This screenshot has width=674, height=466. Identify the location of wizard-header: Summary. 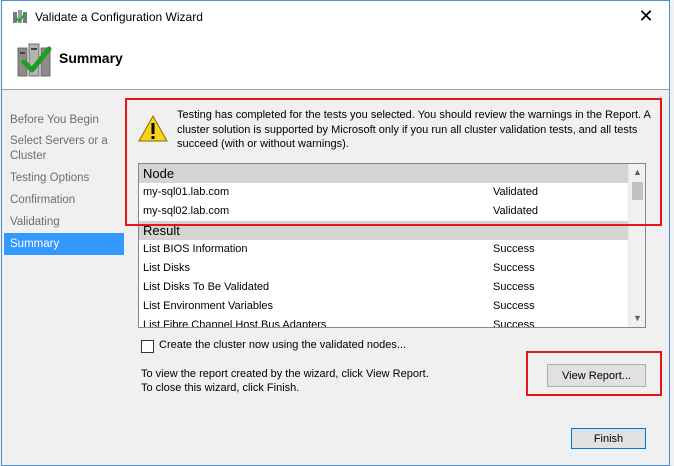
(335, 61).